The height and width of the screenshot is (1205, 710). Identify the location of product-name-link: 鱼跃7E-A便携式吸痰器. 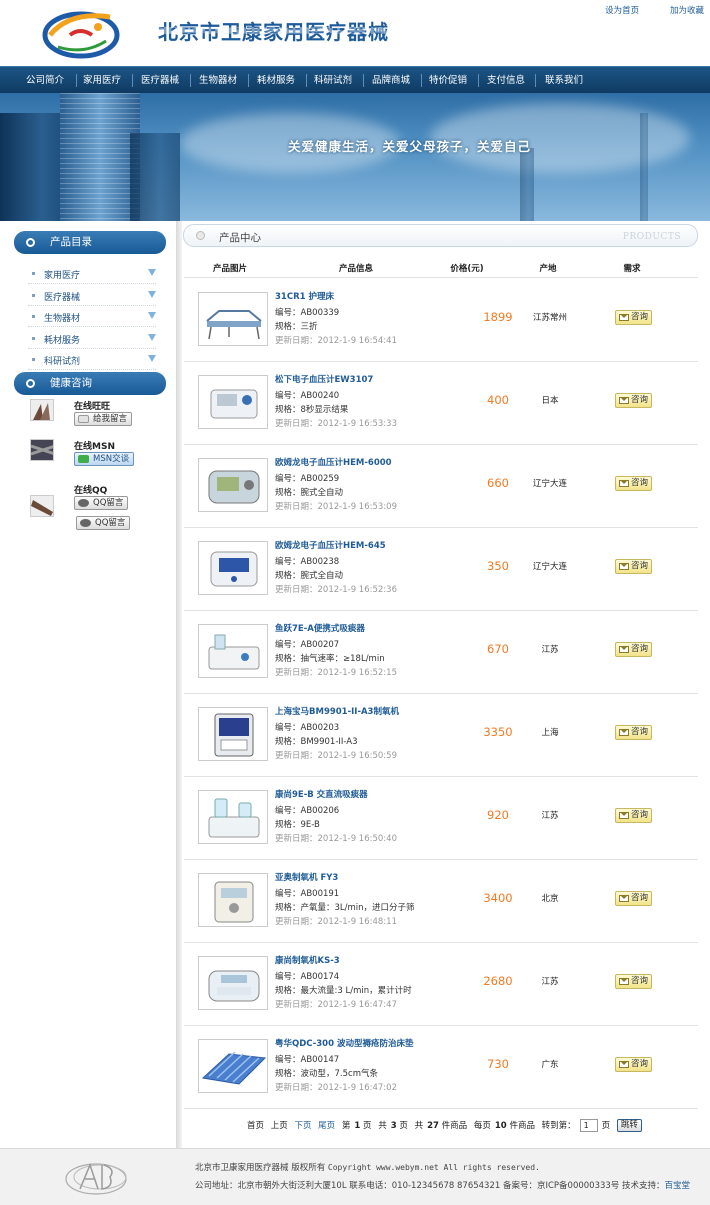
(320, 628).